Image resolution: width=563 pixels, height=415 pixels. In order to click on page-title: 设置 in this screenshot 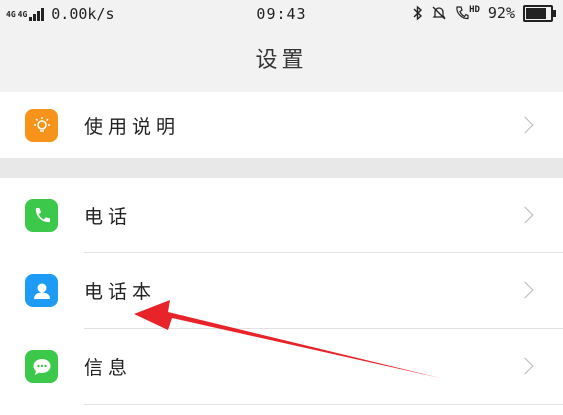, I will do `click(281, 60)`.